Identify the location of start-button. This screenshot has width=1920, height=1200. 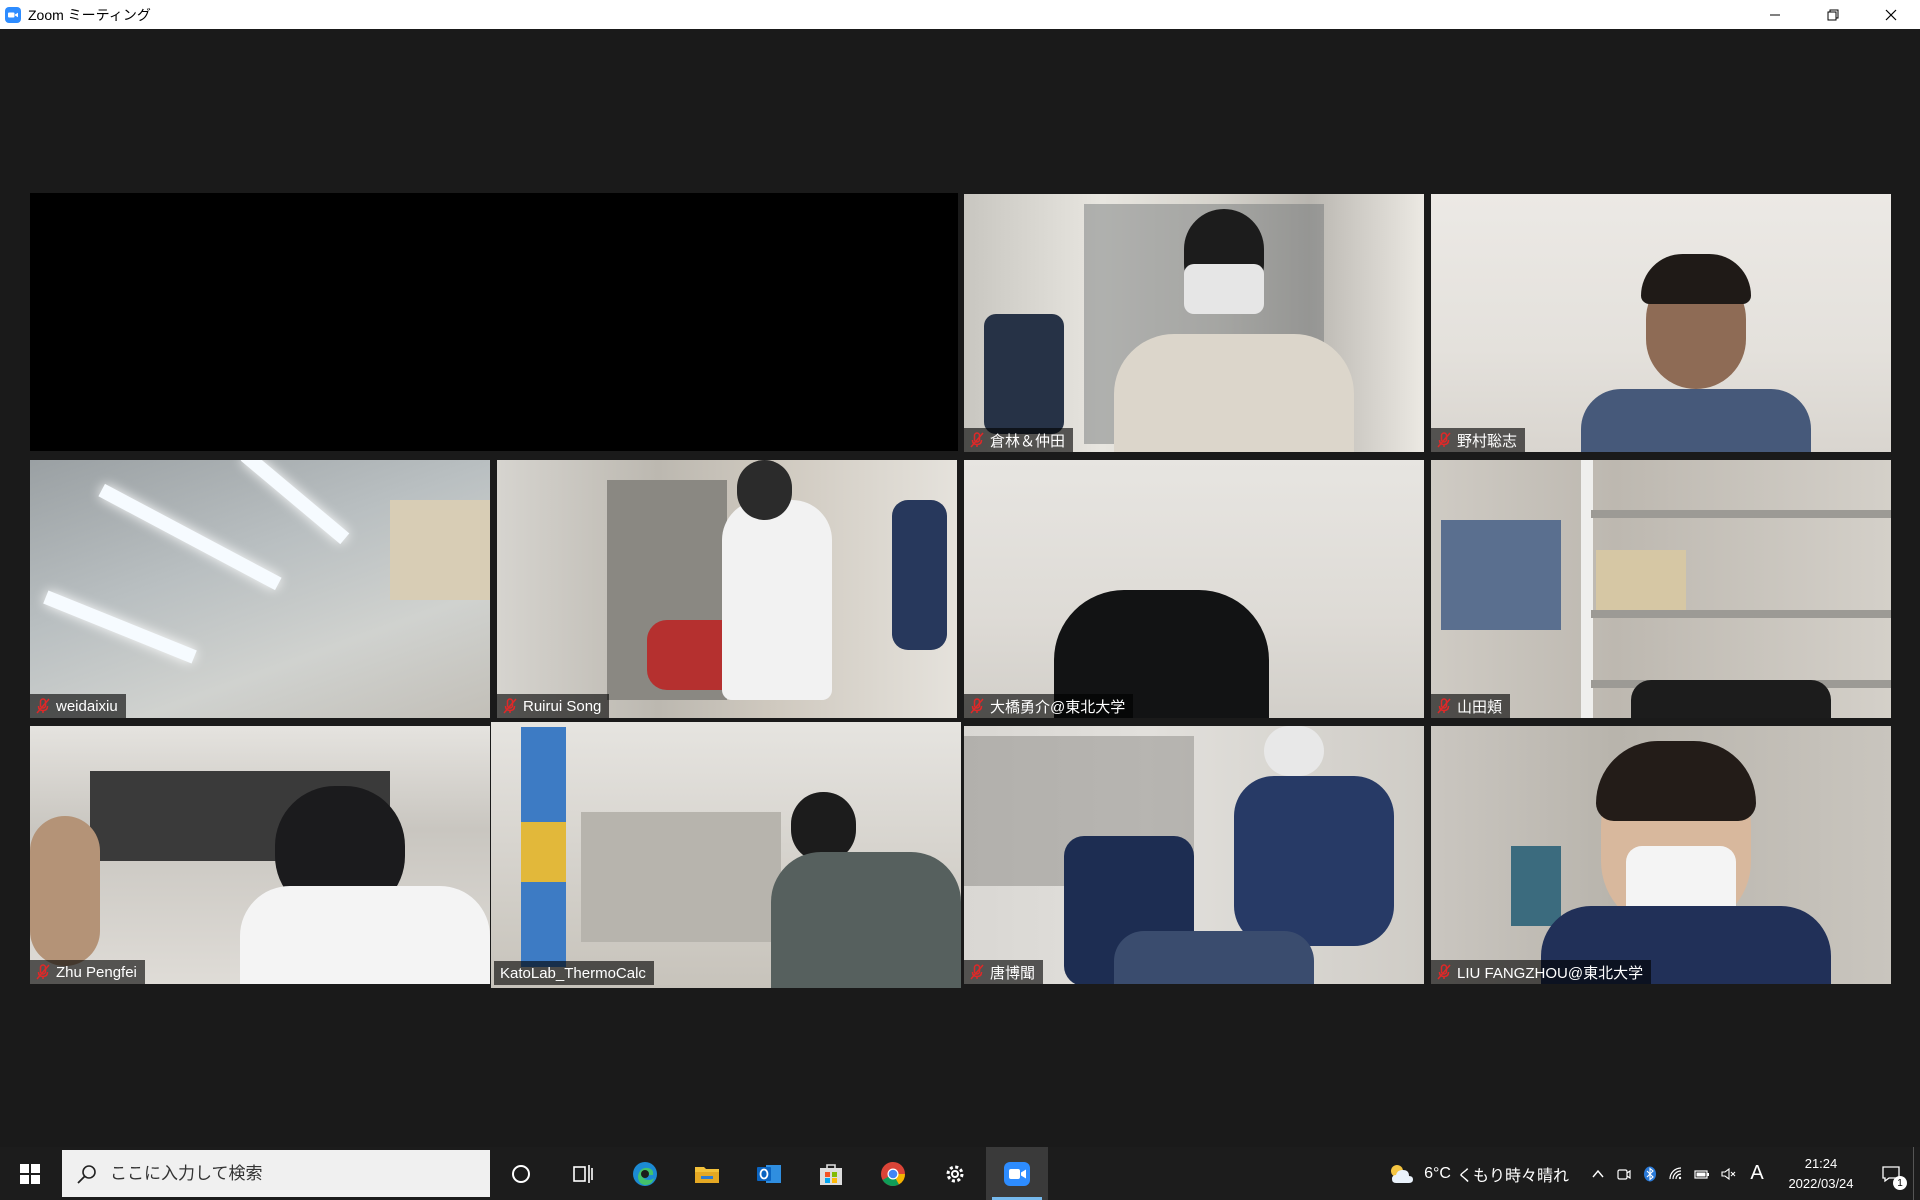
(30, 1173).